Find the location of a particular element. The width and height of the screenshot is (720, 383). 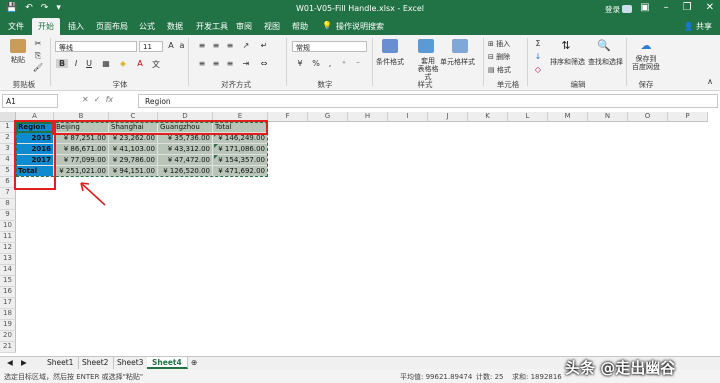

cell-styles-icon is located at coordinates (460, 46).